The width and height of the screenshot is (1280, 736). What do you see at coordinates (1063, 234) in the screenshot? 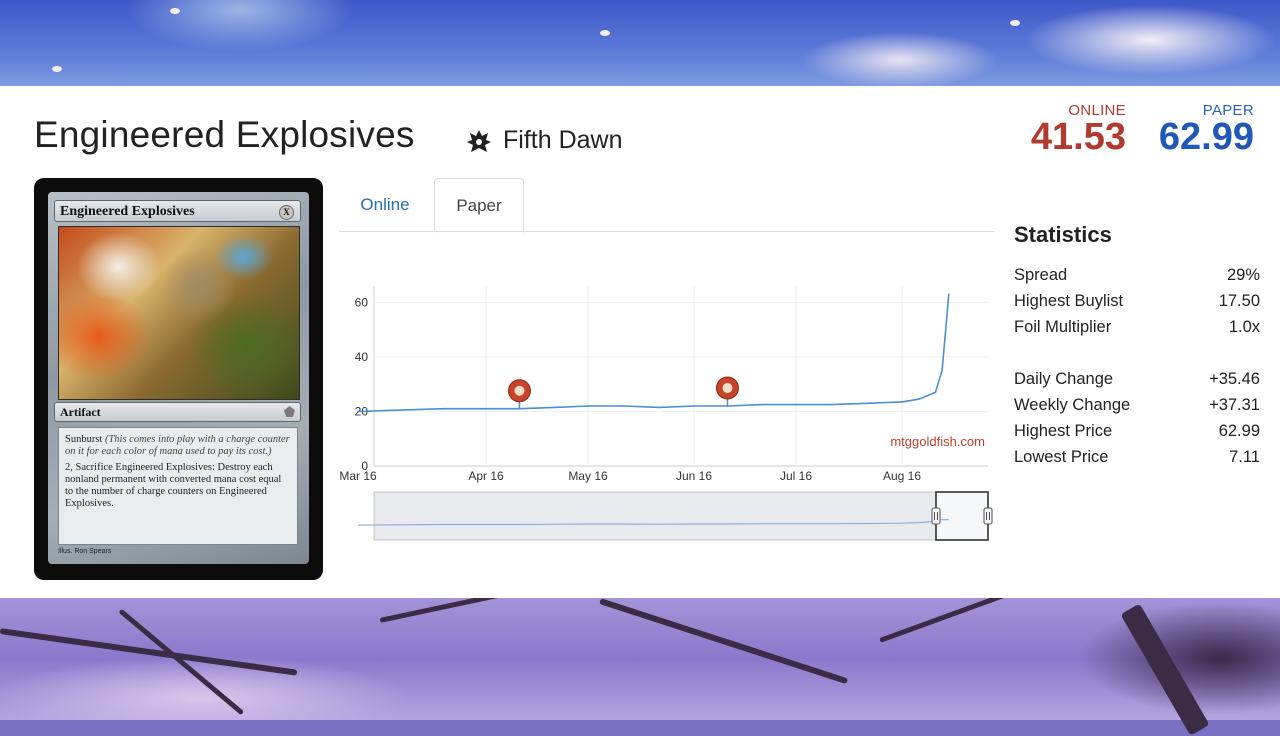
I see `statistics-title: Statistics` at bounding box center [1063, 234].